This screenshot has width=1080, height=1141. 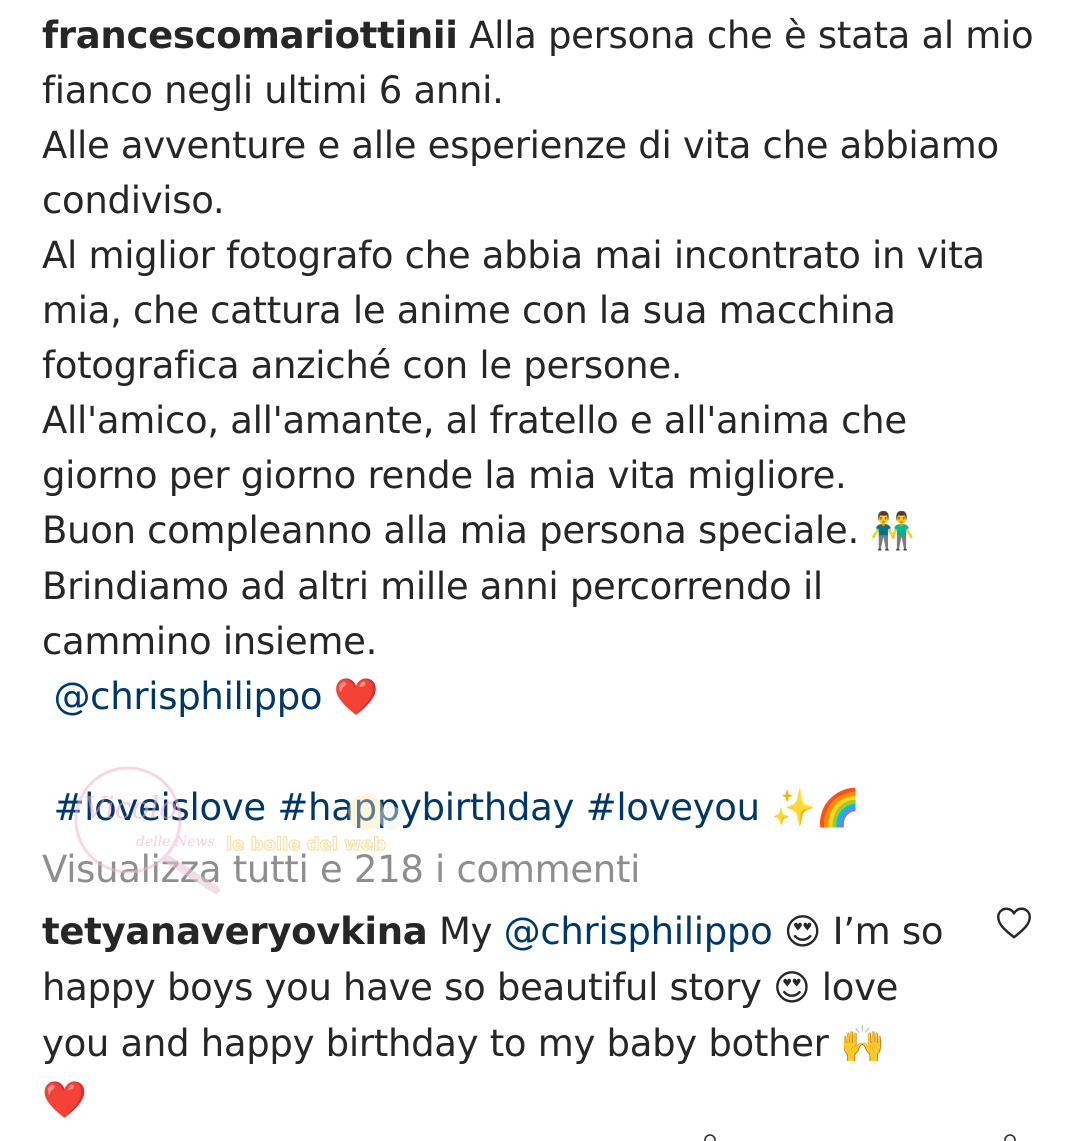 I want to click on hashtag-loveyou: #loveyou, so click(x=673, y=807).